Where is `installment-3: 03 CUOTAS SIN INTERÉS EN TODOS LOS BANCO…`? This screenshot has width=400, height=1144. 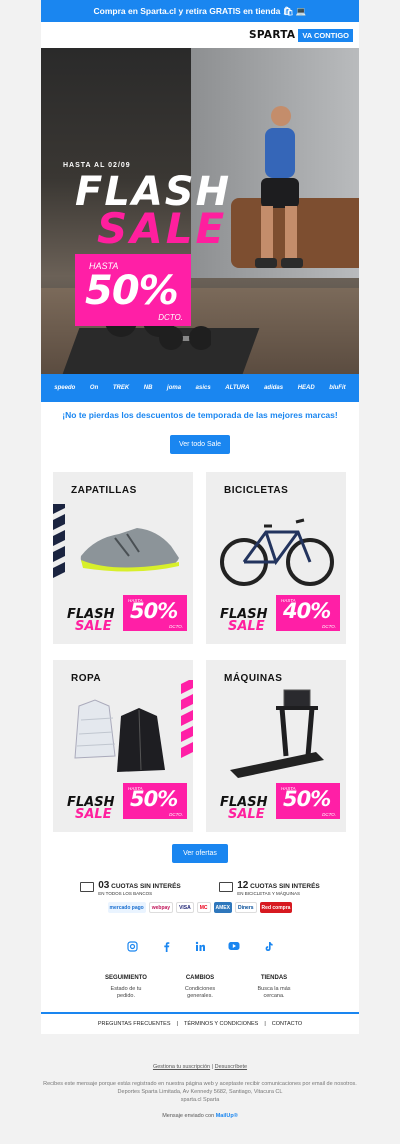
installment-3: 03 CUOTAS SIN INTERÉS EN TODOS LOS BANCO… is located at coordinates (130, 888).